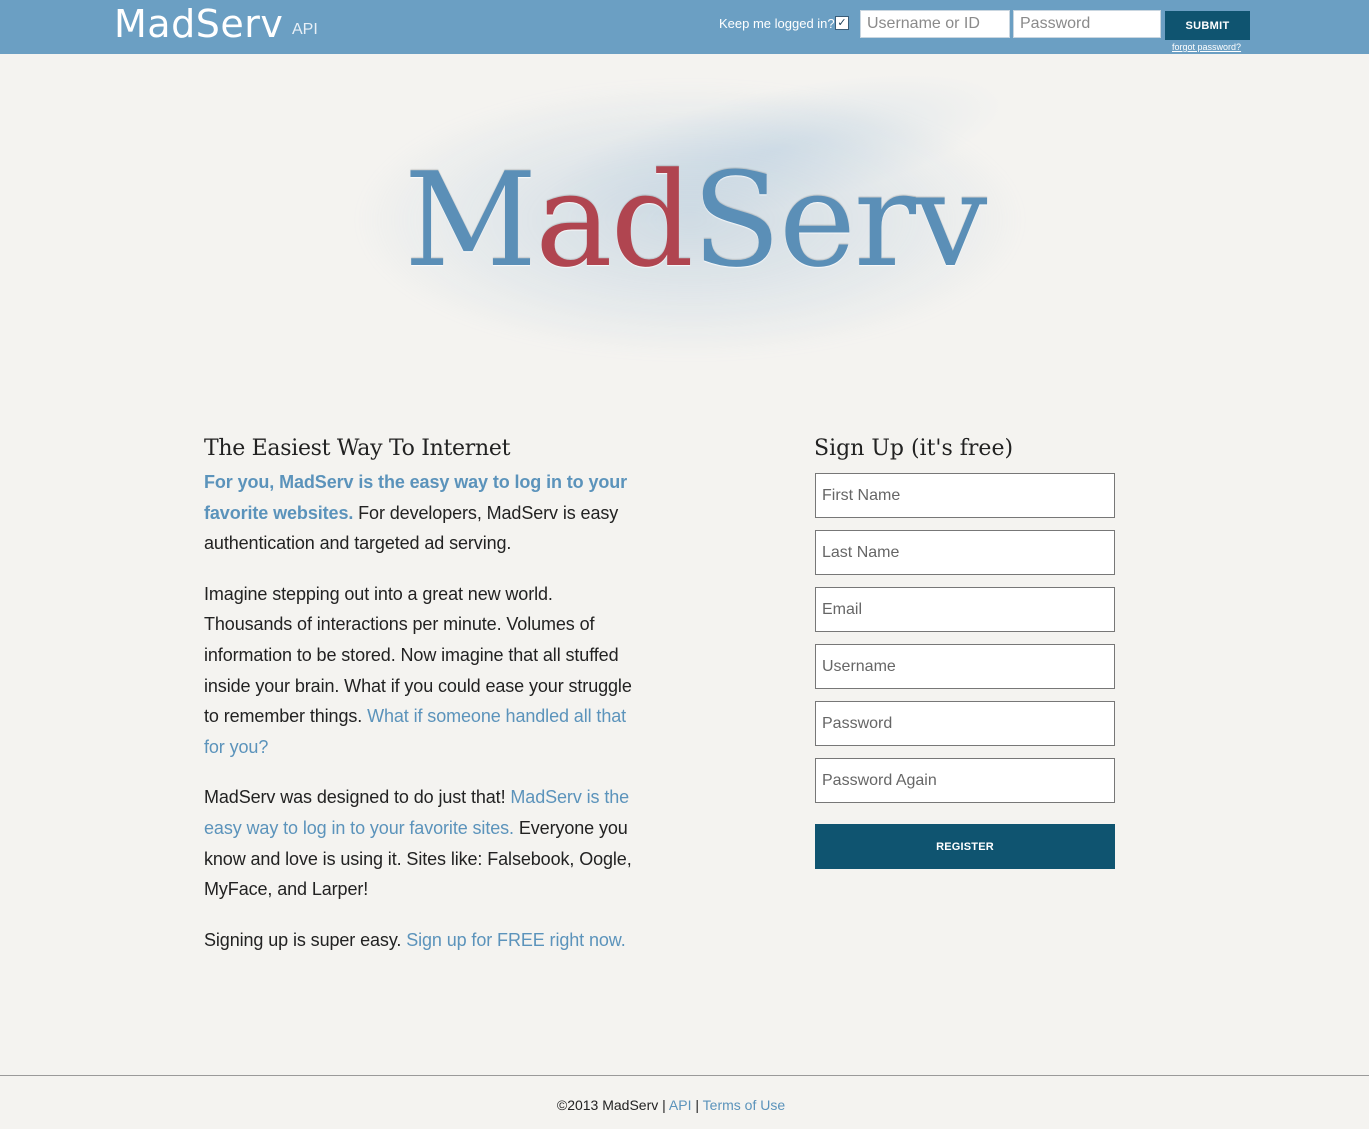 The width and height of the screenshot is (1369, 1129). Describe the element at coordinates (198, 24) in the screenshot. I see `brand-logo: MadServ` at that location.